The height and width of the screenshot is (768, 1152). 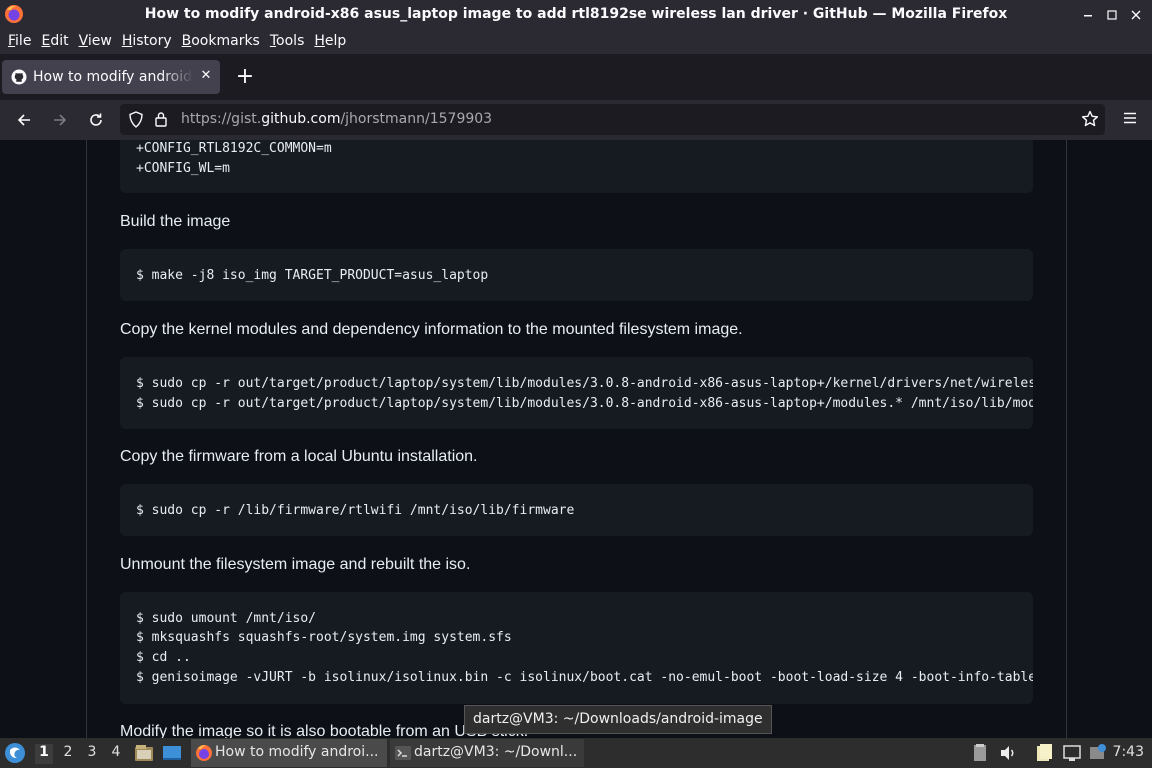 I want to click on forward-button, so click(x=60, y=120).